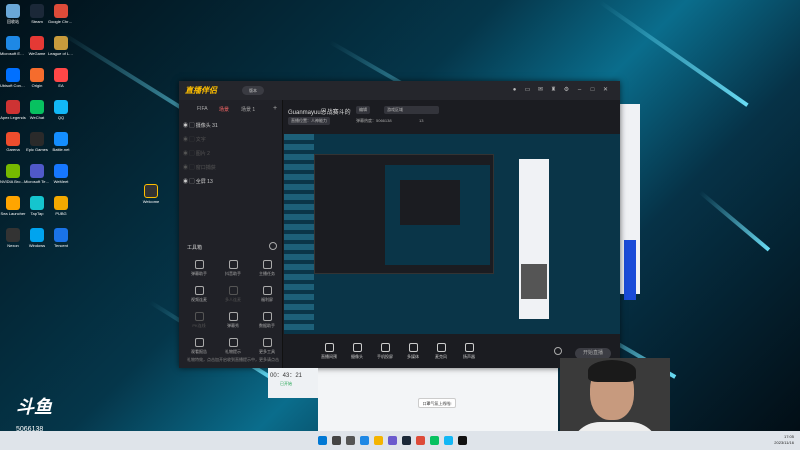  Describe the element at coordinates (267, 271) in the screenshot. I see `tool-item: 主播任务` at that location.